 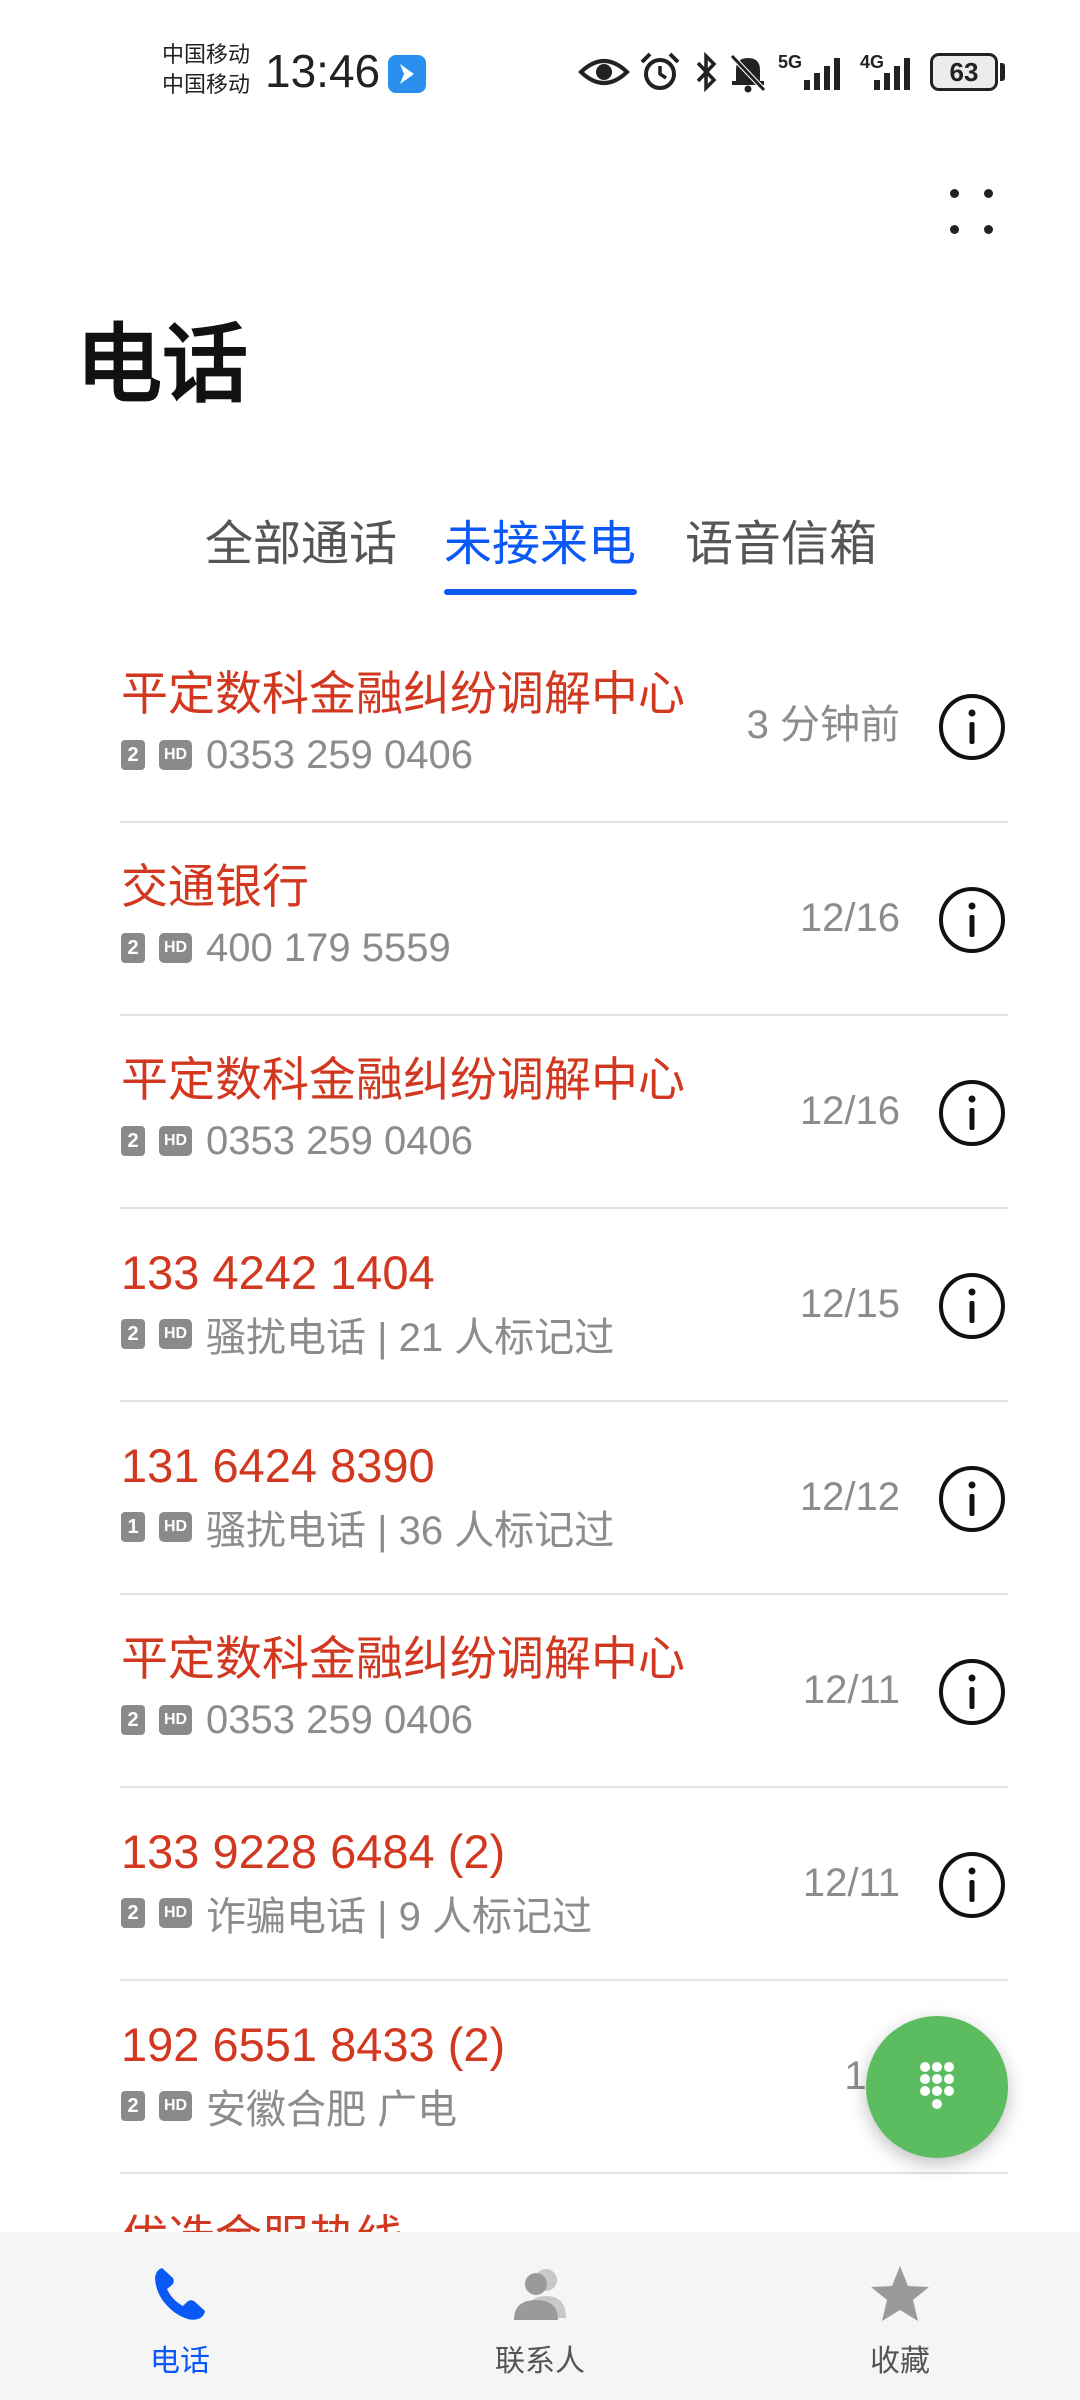 I want to click on call-log-row: 平定数科金融纠纷调解中心 2 HD 0353 259 0406 12/16, so click(x=540, y=1112).